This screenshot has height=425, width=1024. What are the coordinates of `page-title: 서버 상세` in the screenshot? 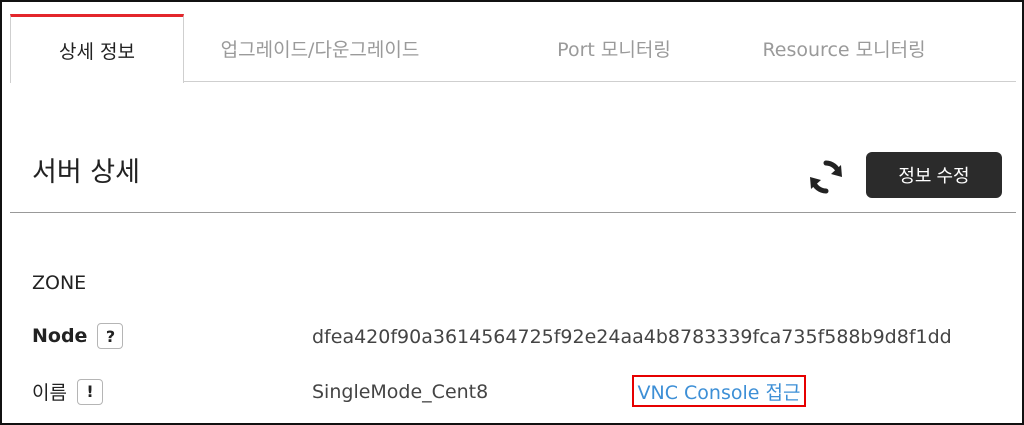 It's located at (86, 172).